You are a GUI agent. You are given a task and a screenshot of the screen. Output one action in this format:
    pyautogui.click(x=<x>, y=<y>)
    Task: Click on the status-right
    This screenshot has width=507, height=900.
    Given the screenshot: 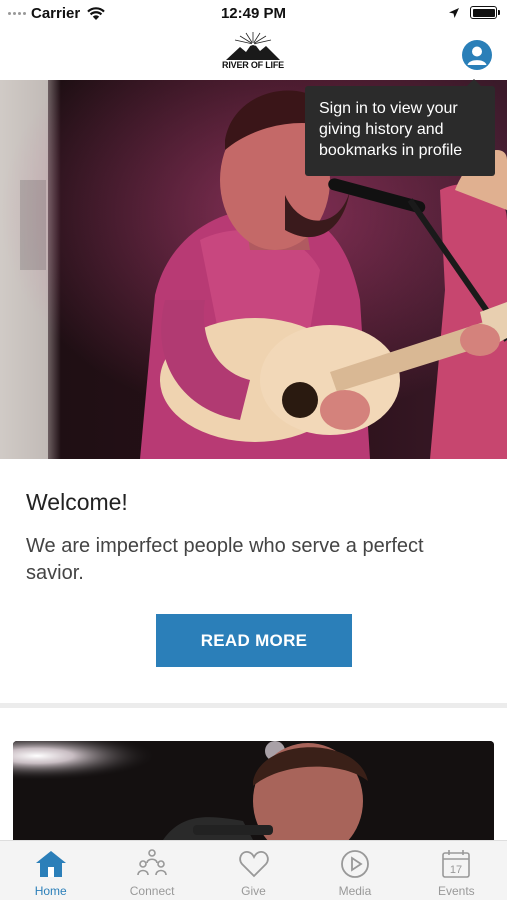 What is the action you would take?
    pyautogui.click(x=474, y=12)
    